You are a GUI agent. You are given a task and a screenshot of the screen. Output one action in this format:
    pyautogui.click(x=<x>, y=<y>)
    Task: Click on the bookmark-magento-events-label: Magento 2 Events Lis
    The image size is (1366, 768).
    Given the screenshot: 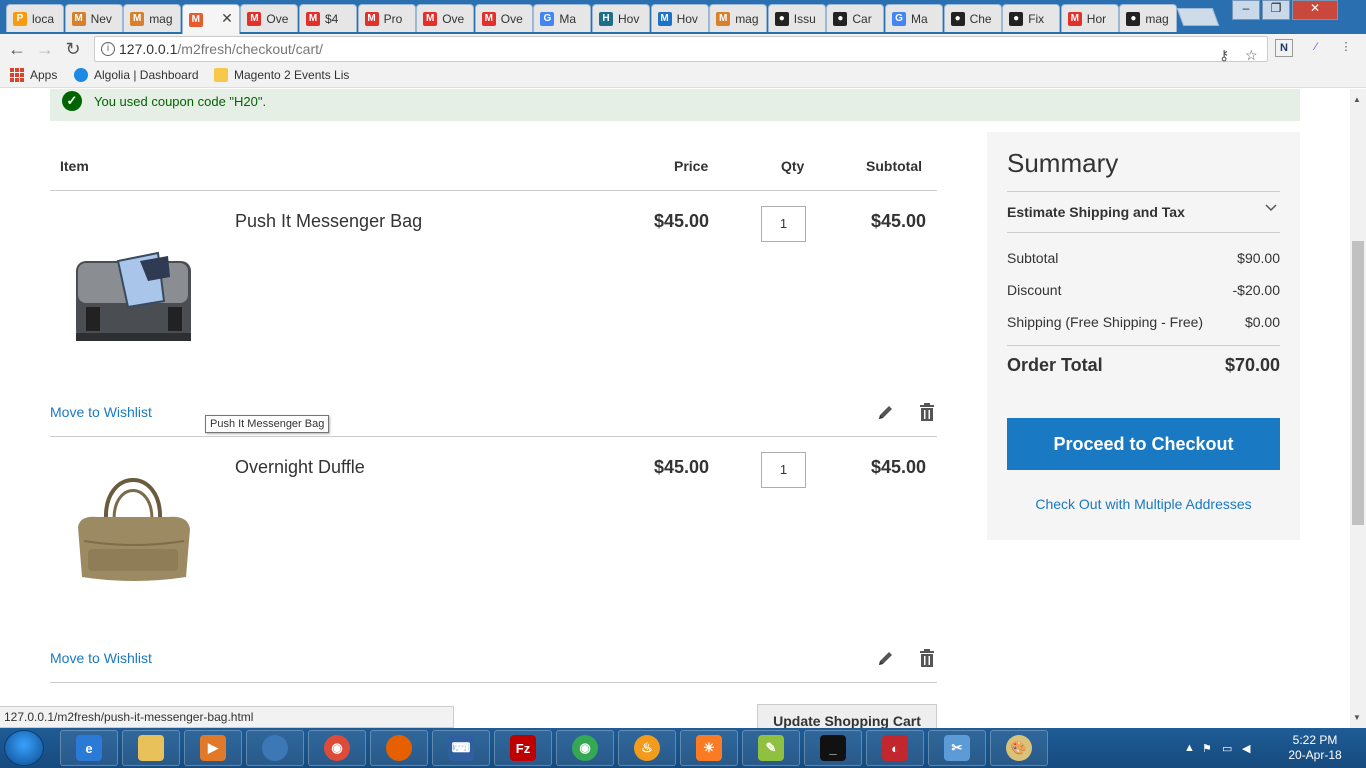 What is the action you would take?
    pyautogui.click(x=292, y=75)
    